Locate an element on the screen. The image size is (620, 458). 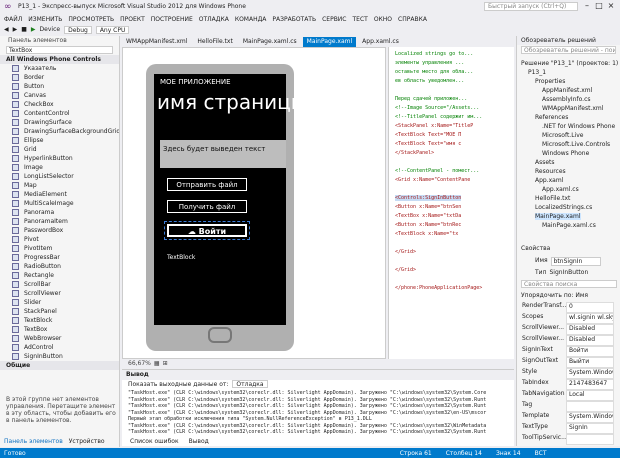
toolbox-item: AdControl is located at coordinates (59, 347).